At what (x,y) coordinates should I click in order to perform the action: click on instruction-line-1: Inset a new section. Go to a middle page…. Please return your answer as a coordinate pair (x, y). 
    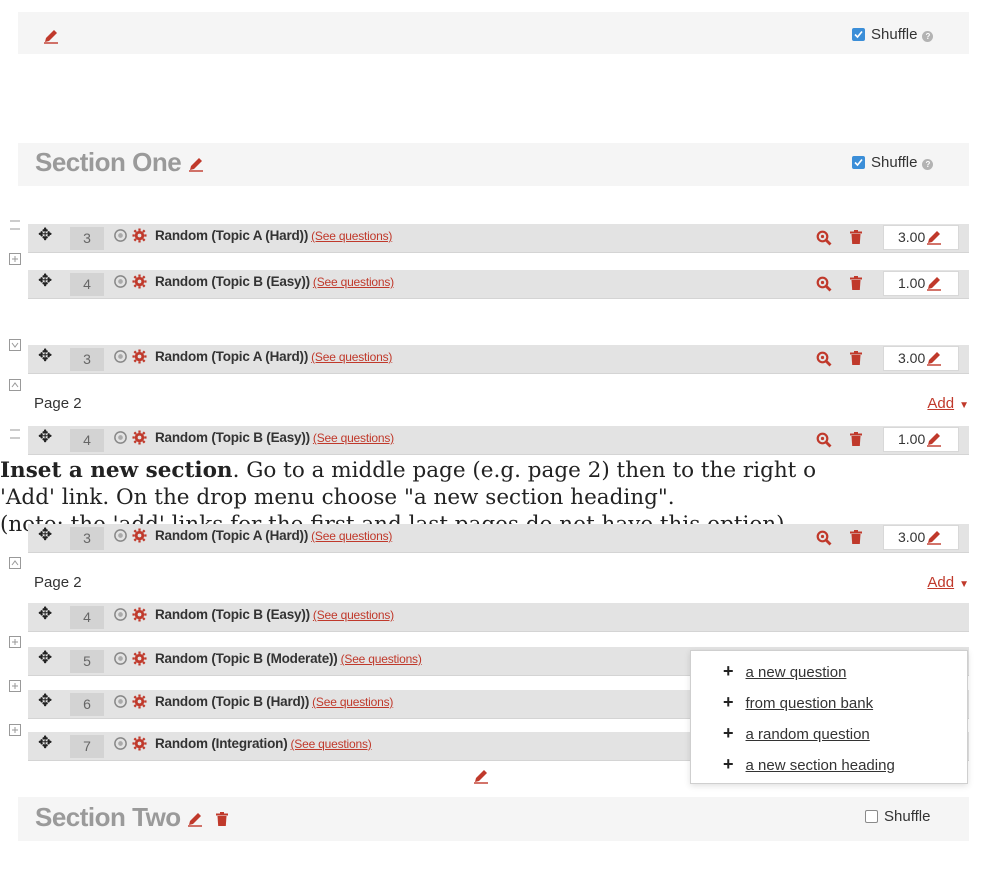
    Looking at the image, I should click on (408, 470).